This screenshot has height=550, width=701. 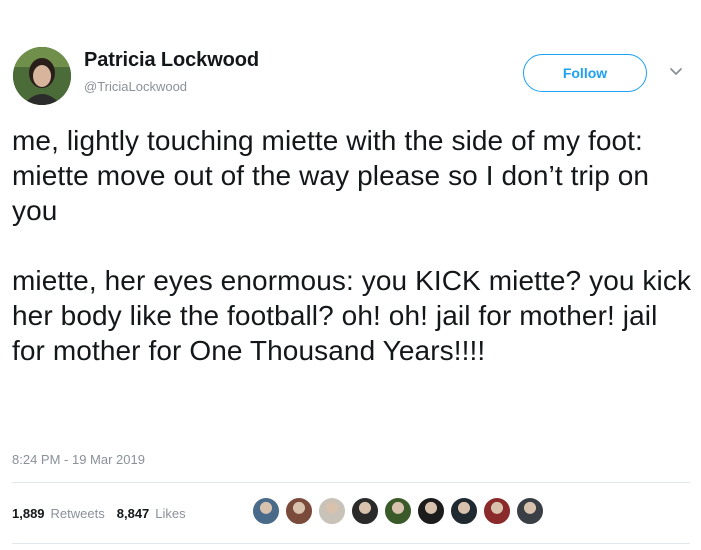 What do you see at coordinates (676, 71) in the screenshot?
I see `chevron-down-icon` at bounding box center [676, 71].